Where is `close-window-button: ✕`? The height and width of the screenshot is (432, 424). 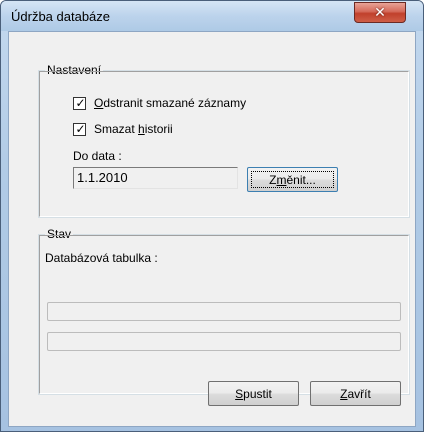 close-window-button: ✕ is located at coordinates (380, 12).